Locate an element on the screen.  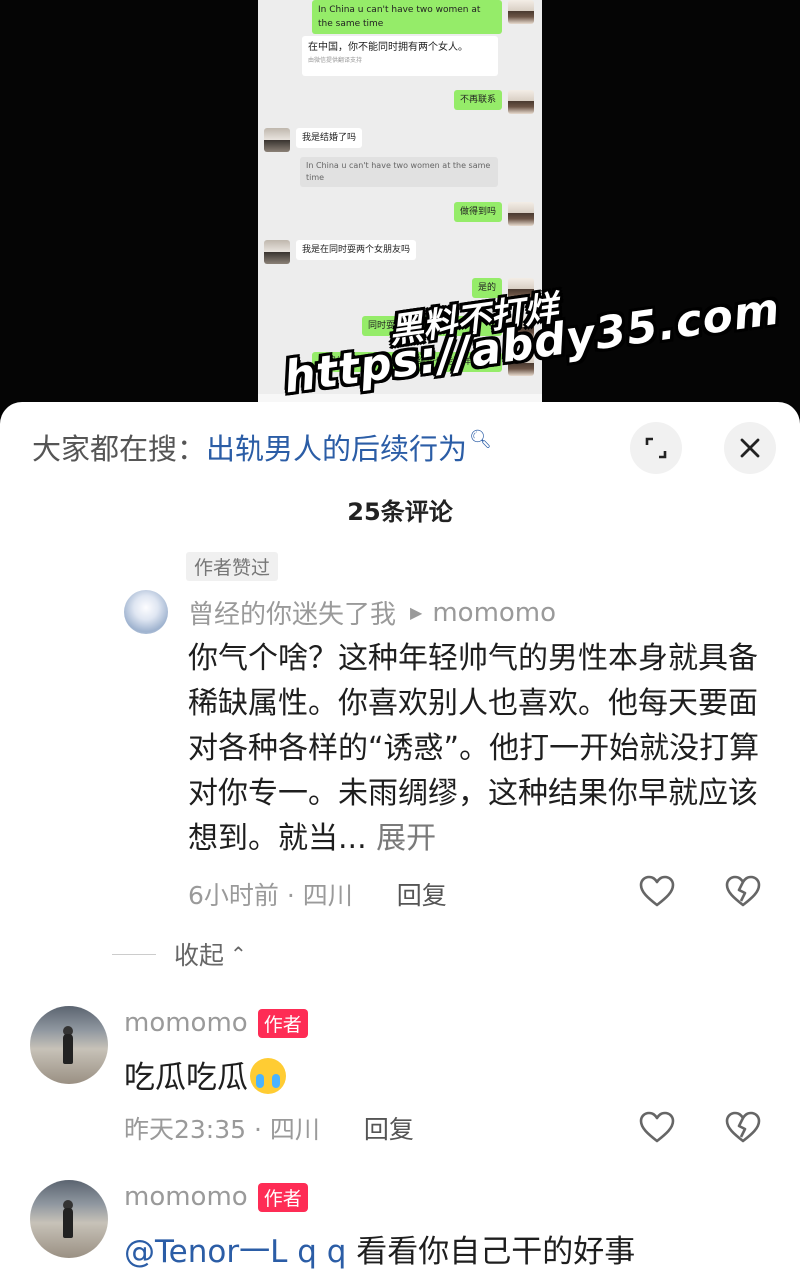
reply-meta: 6小时前 · 四川 回复 is located at coordinates (317, 894).